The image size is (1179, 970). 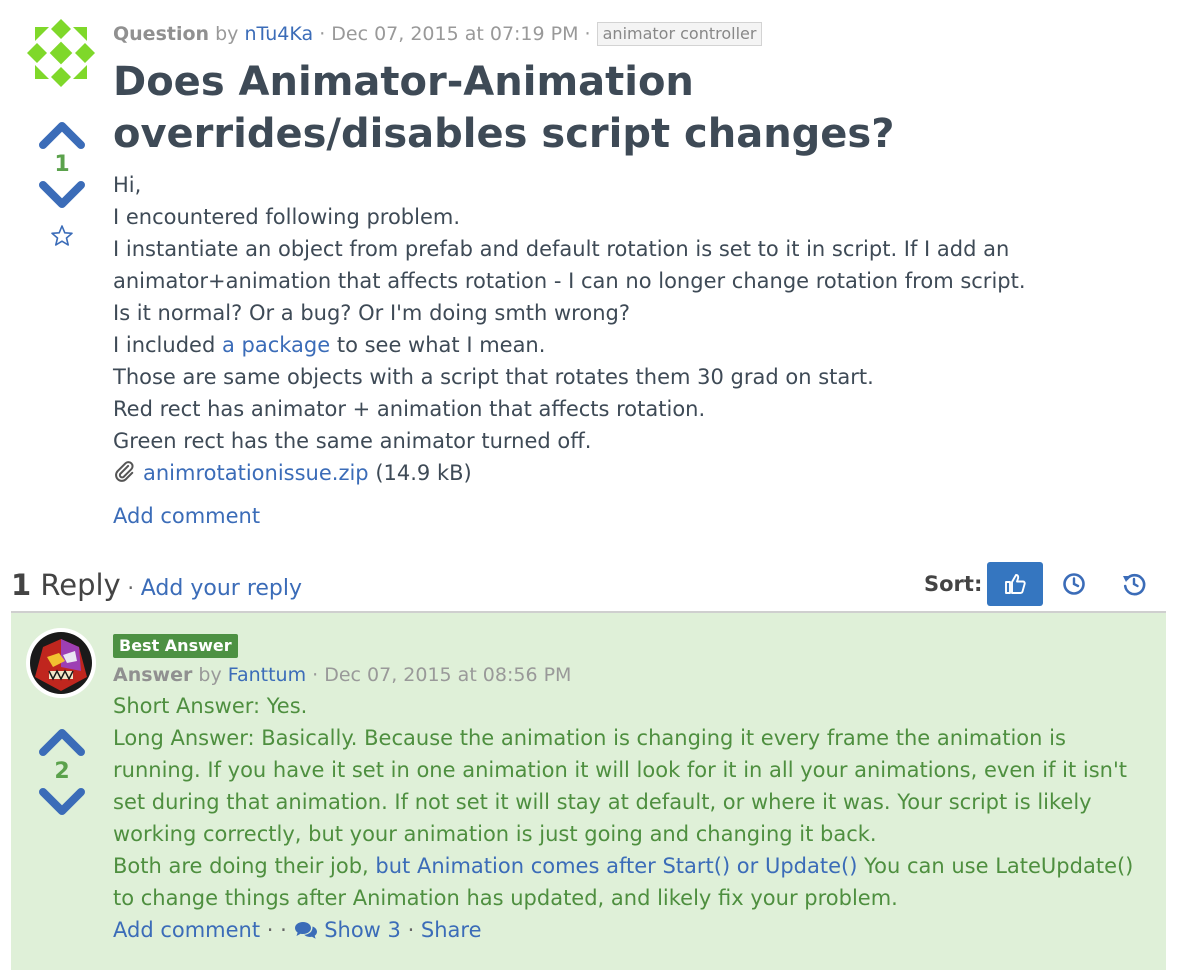 I want to click on body-text: I included, so click(x=167, y=345).